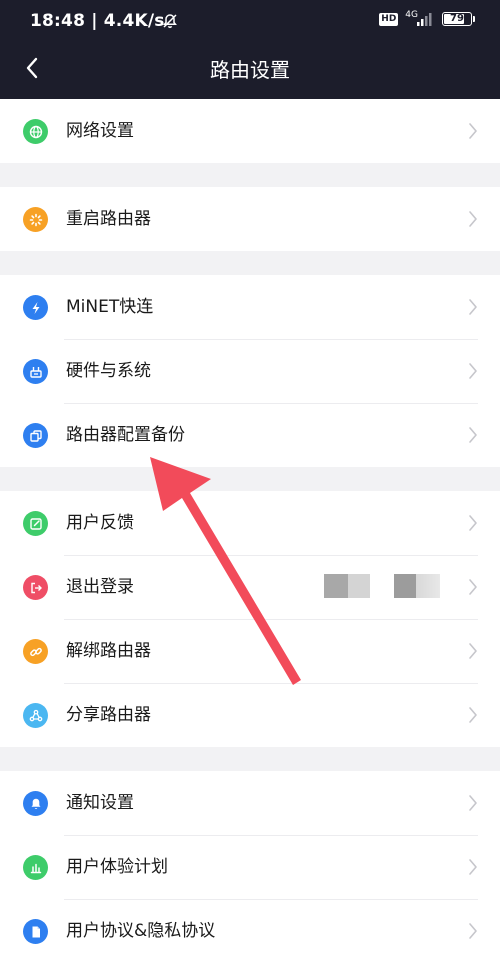 Image resolution: width=500 pixels, height=963 pixels. I want to click on settings-item-label: 解绑路由器, so click(108, 651).